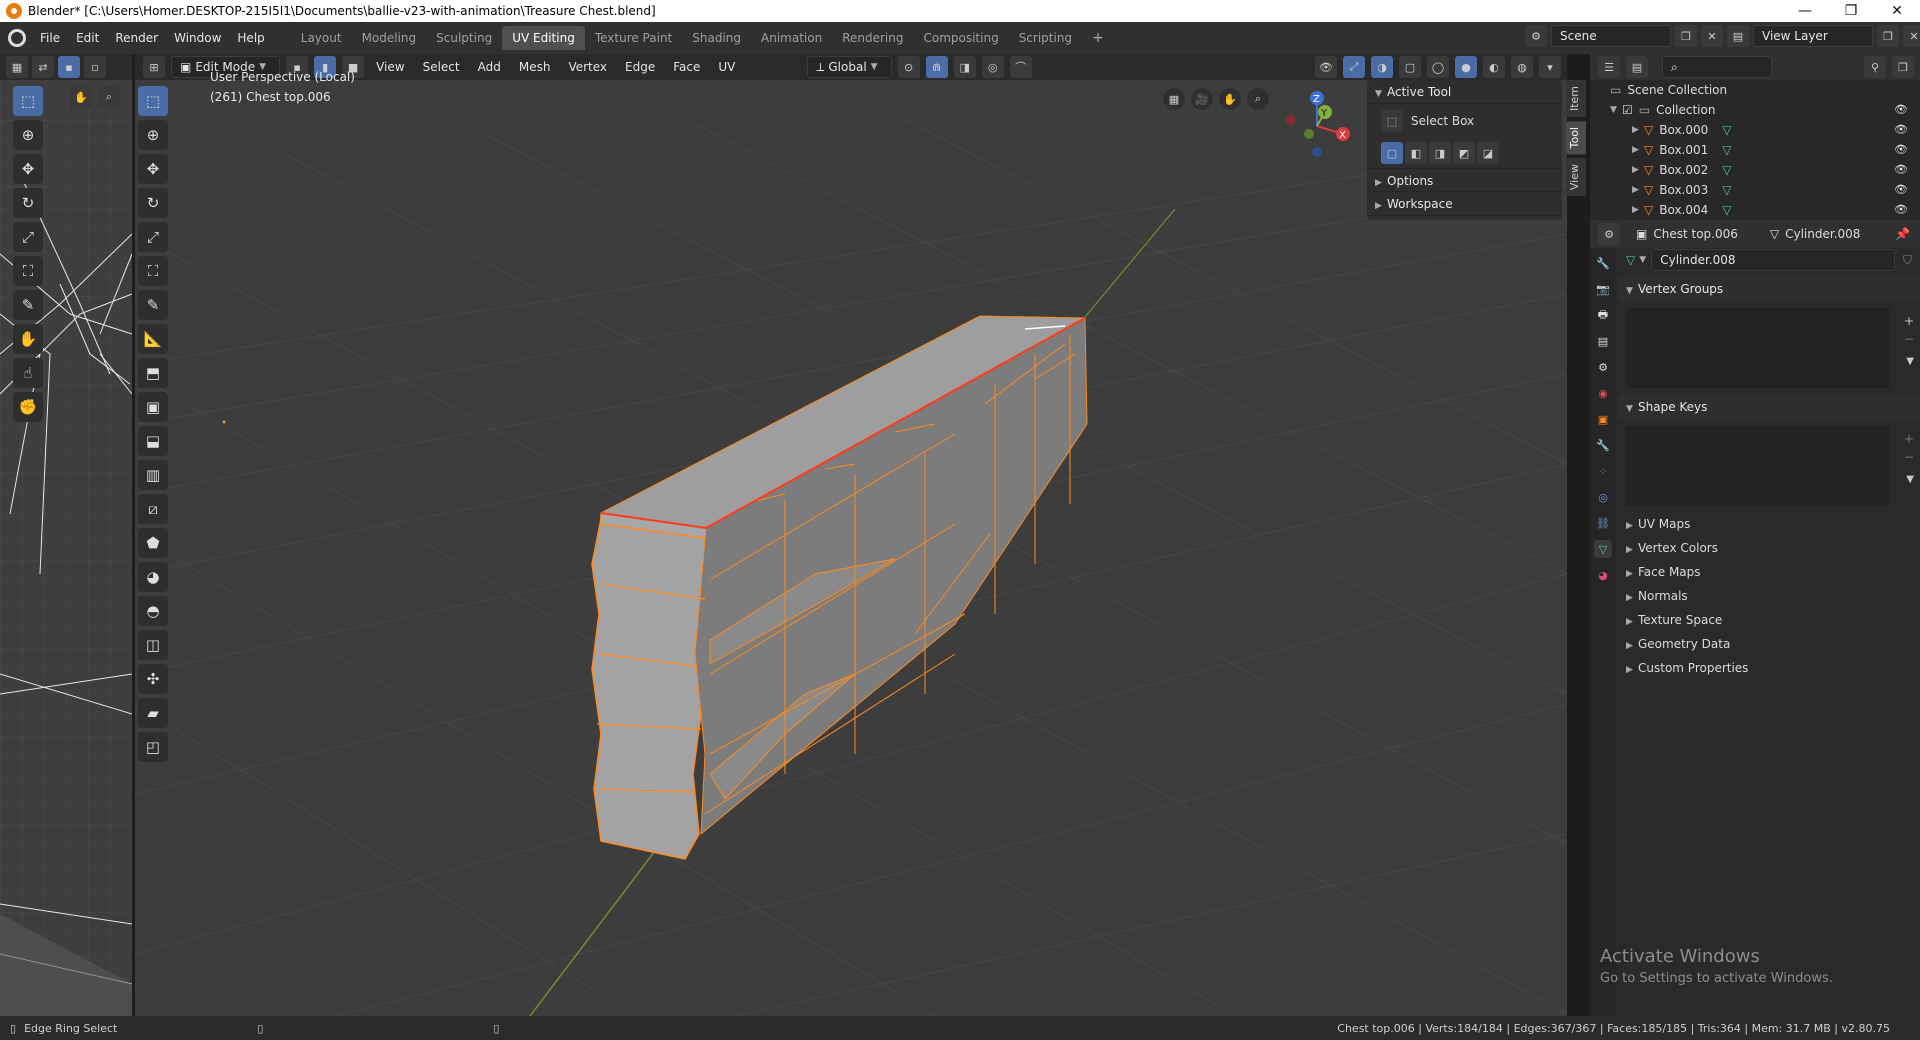  What do you see at coordinates (1522, 67) in the screenshot?
I see `rendered-shading-icon: ◍` at bounding box center [1522, 67].